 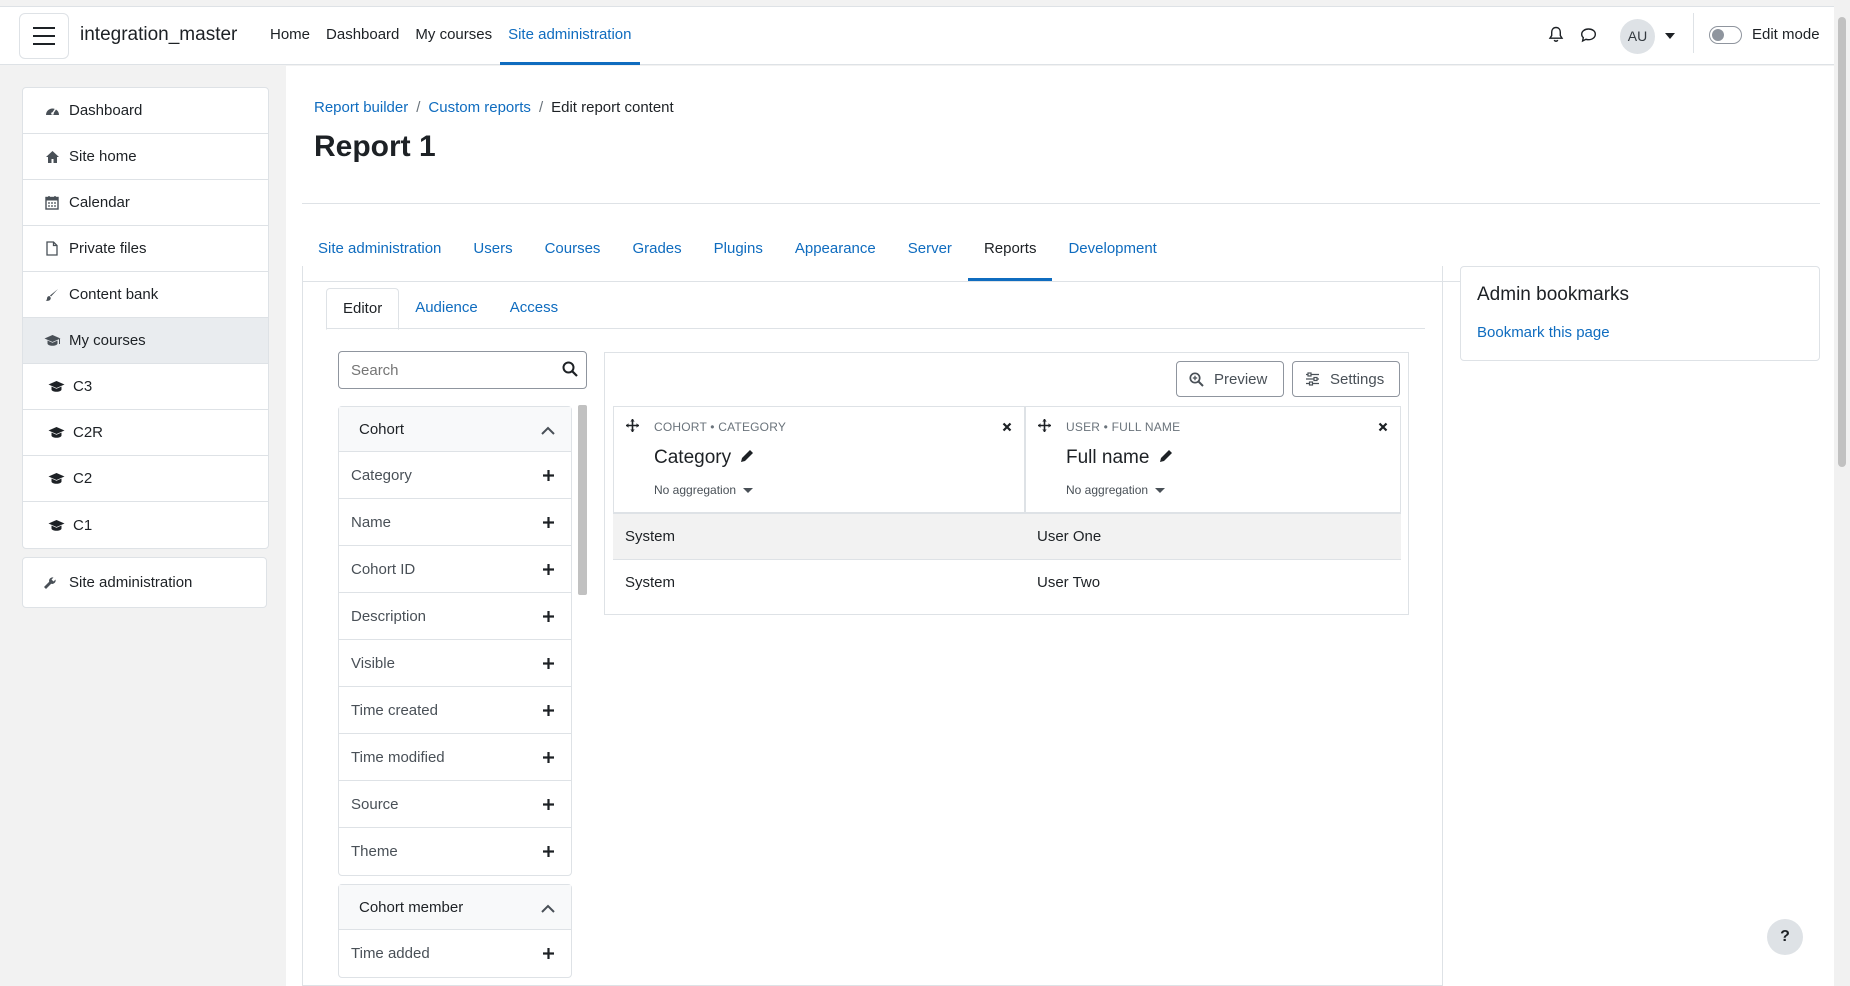 I want to click on drawer-item-course-c1: C1, so click(x=145, y=525).